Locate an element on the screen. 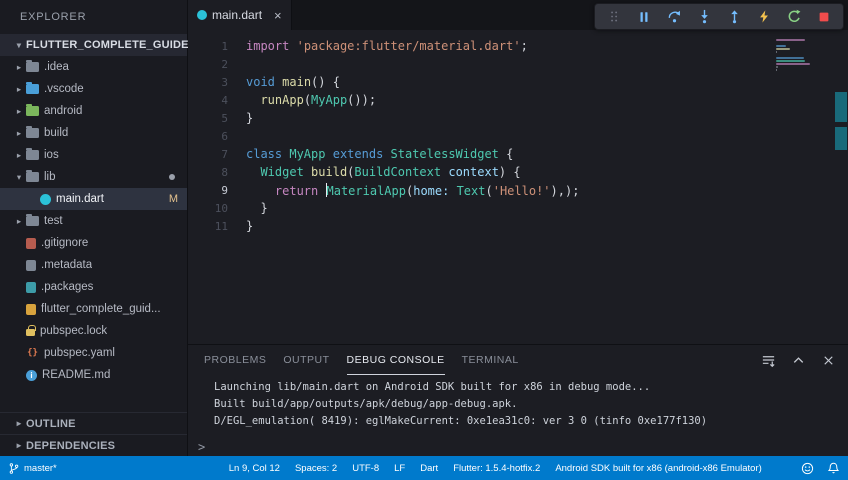  git-branch-item: master* is located at coordinates (32, 468).